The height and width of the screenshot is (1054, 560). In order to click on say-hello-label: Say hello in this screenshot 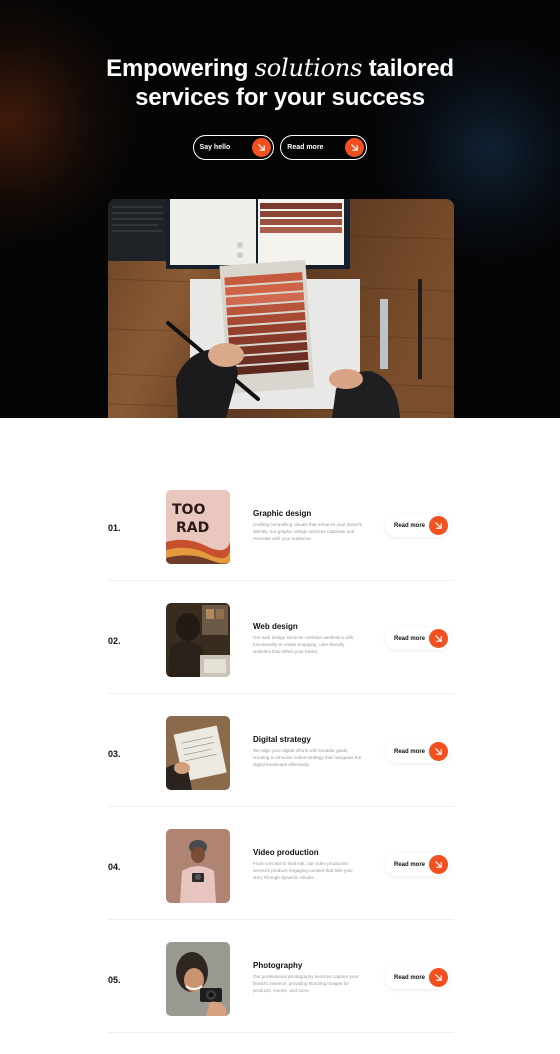, I will do `click(215, 147)`.